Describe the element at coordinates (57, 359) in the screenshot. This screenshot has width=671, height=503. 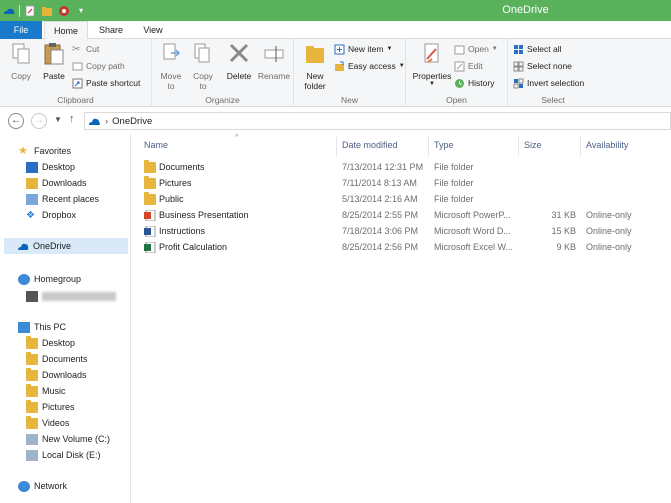
I see `nav-pc-documents: Documents` at that location.